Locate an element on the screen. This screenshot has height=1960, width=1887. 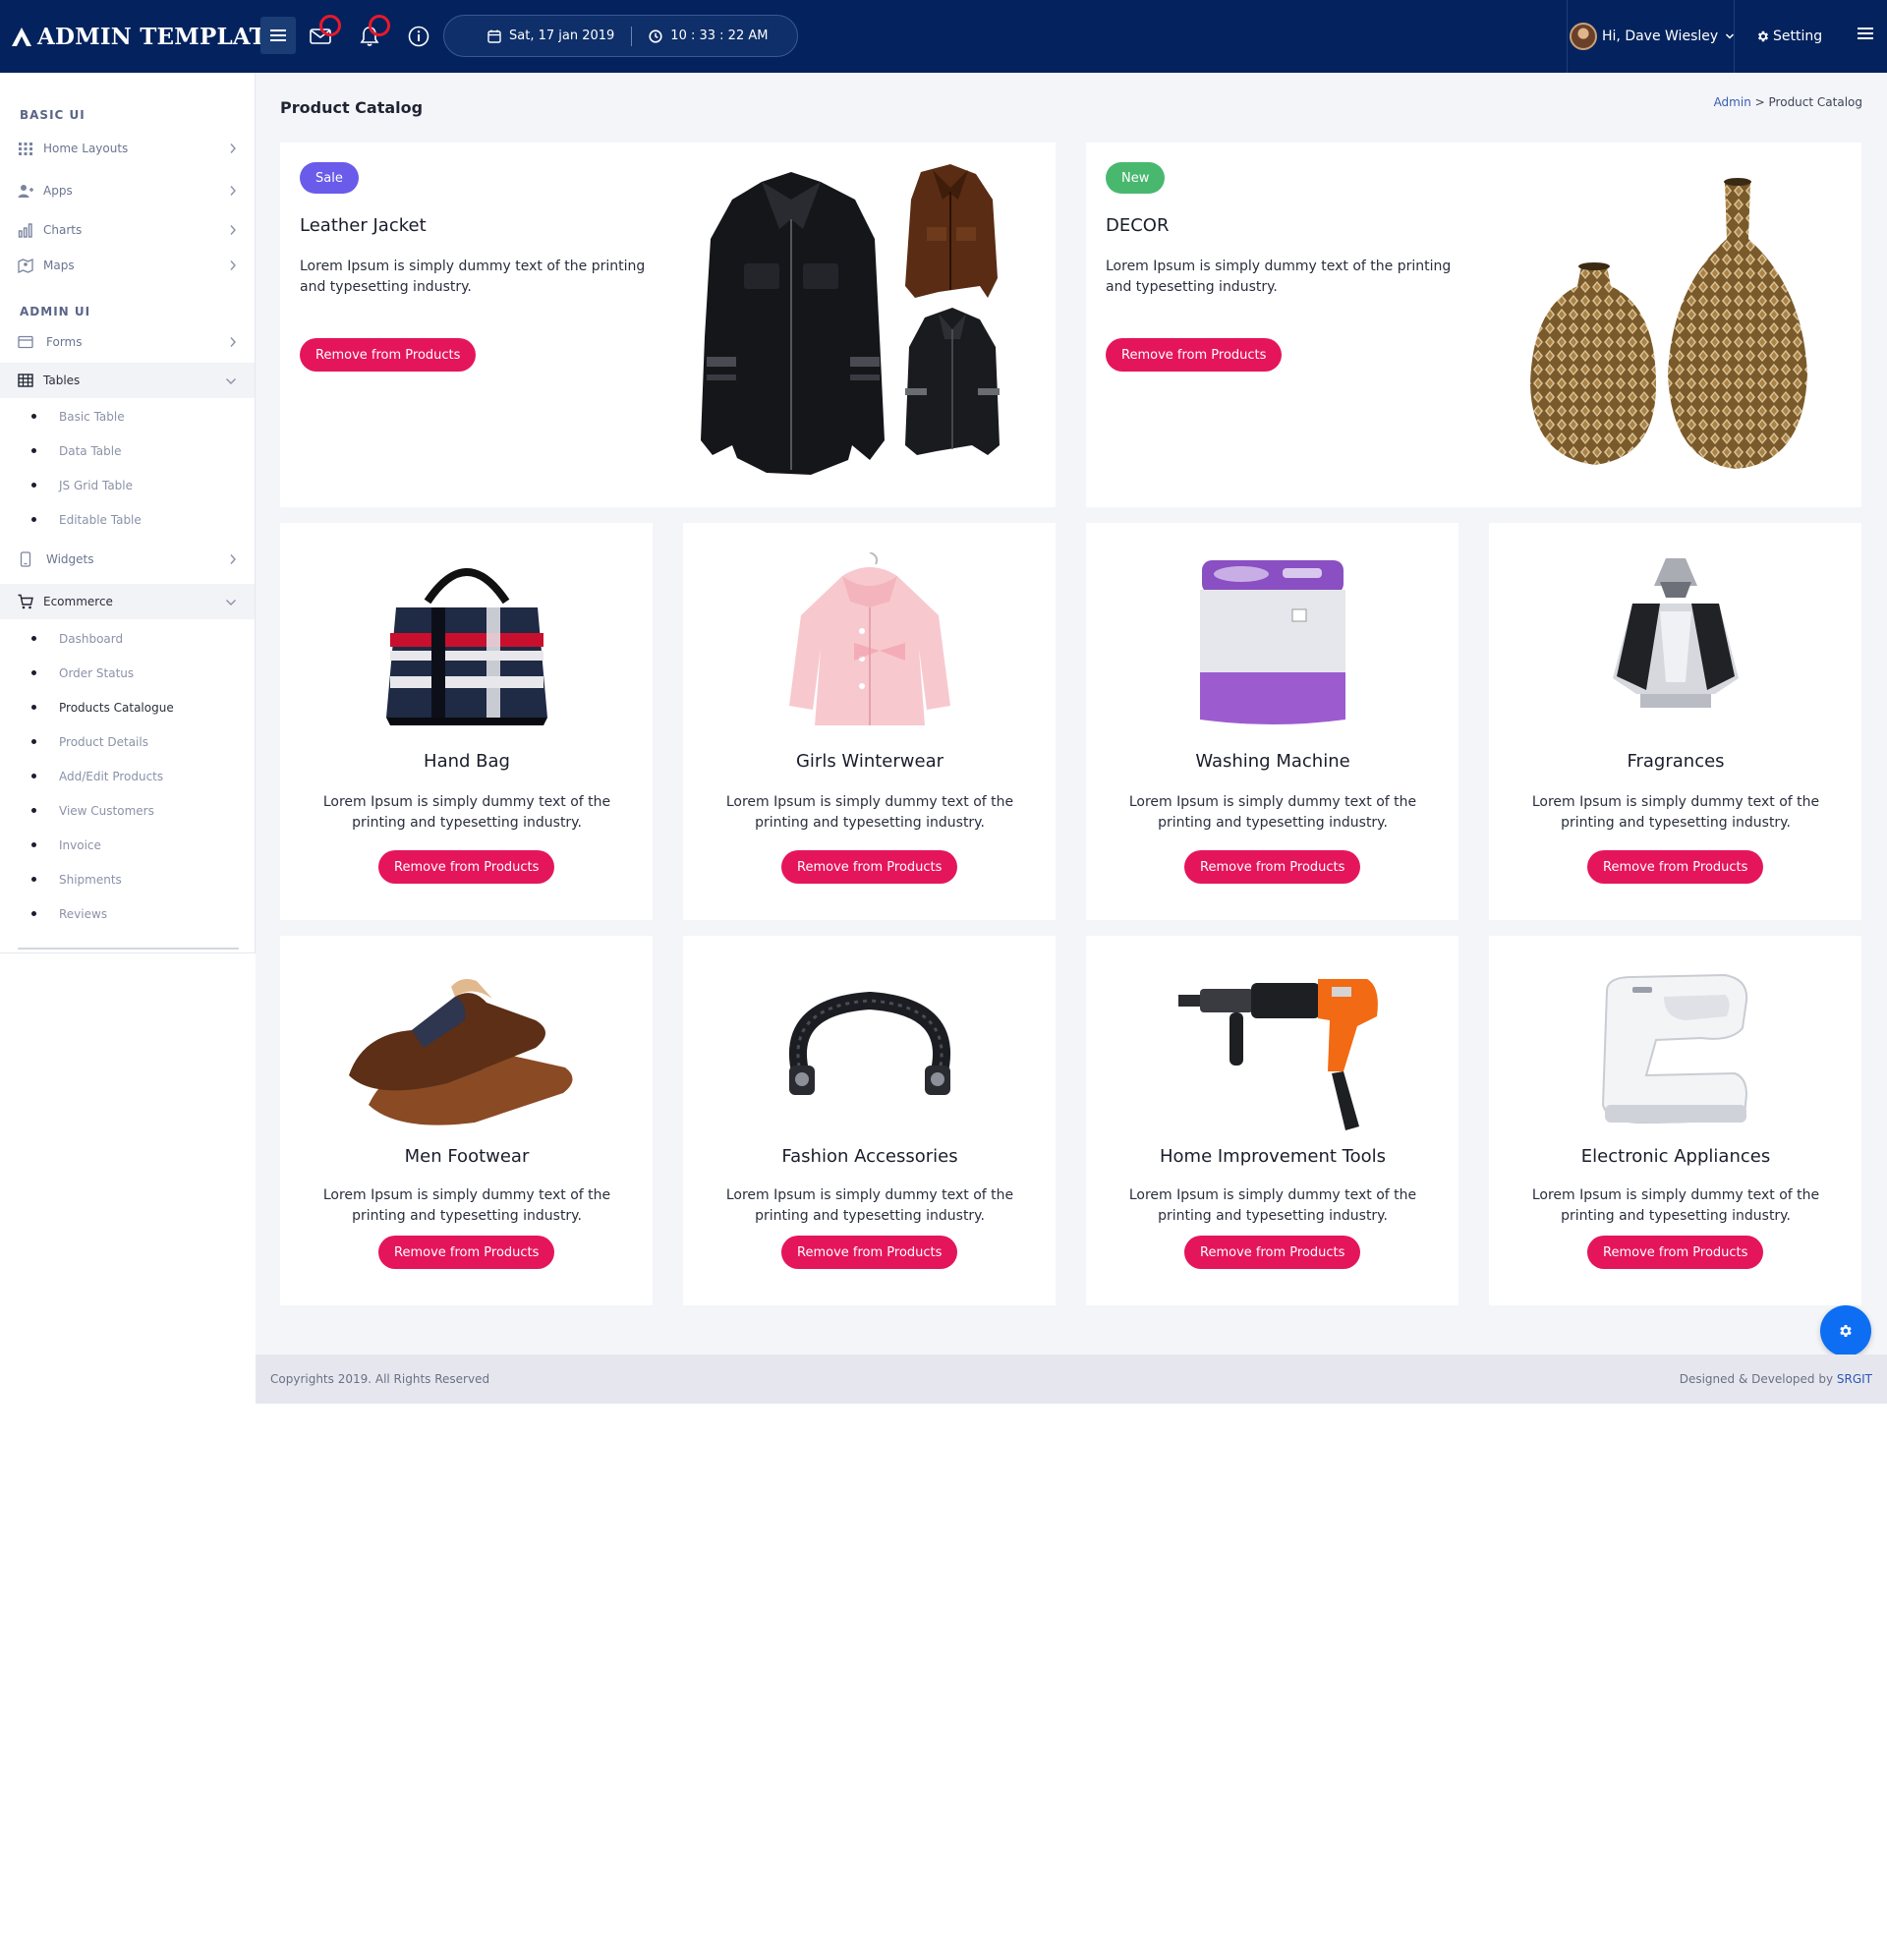
sidebar-subitem-product-details: Product Details is located at coordinates (127, 742).